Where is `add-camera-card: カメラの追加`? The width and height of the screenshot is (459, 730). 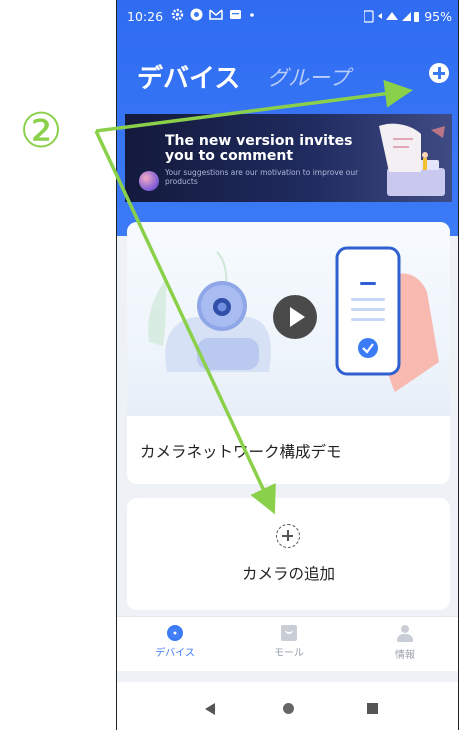 add-camera-card: カメラの追加 is located at coordinates (288, 554).